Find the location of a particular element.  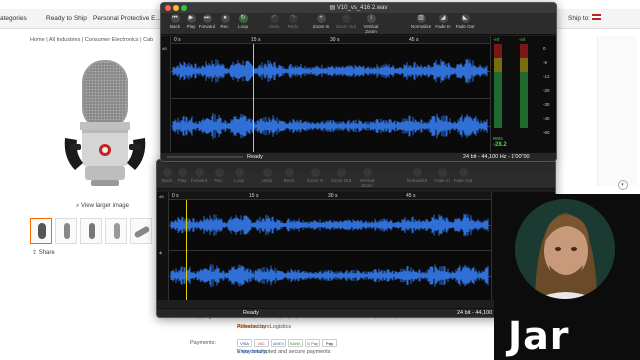

amex-icon: AMEX is located at coordinates (278, 343).